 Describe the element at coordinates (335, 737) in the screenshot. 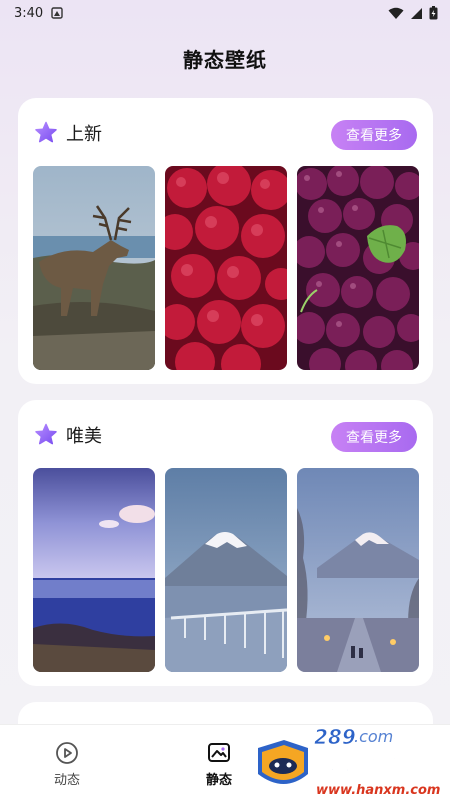

I see `svg-text: 289` at that location.